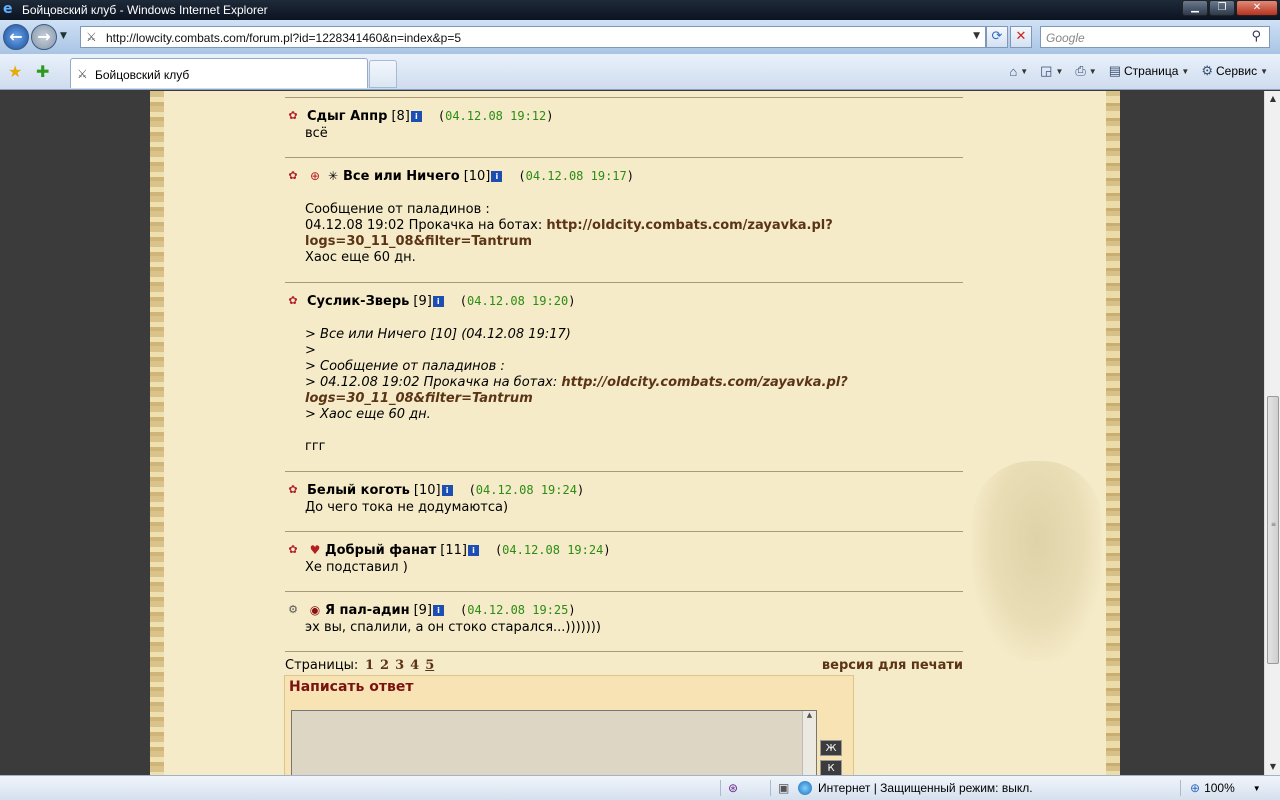 The image size is (1280, 800). What do you see at coordinates (157, 433) in the screenshot?
I see `parchment-left-edge` at bounding box center [157, 433].